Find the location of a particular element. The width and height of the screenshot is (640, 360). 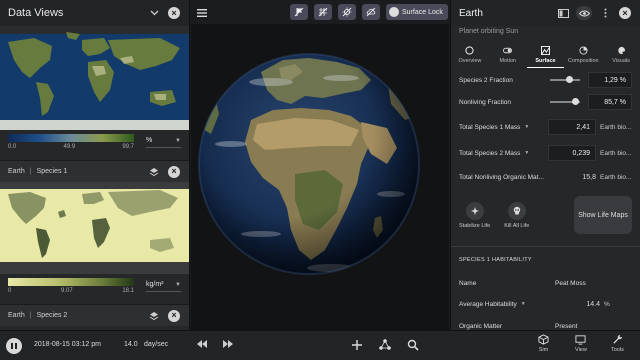

close-icon: × is located at coordinates (174, 171).